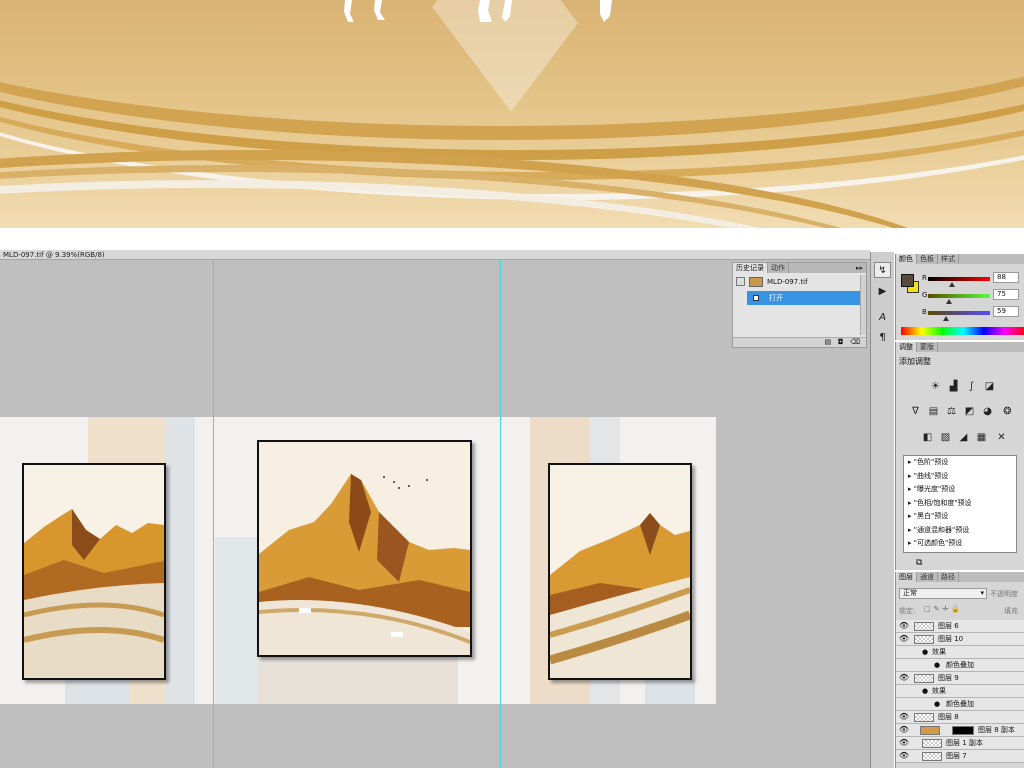 Image resolution: width=1024 pixels, height=768 pixels. What do you see at coordinates (750, 268) in the screenshot?
I see `tab-history: 历史记录` at bounding box center [750, 268].